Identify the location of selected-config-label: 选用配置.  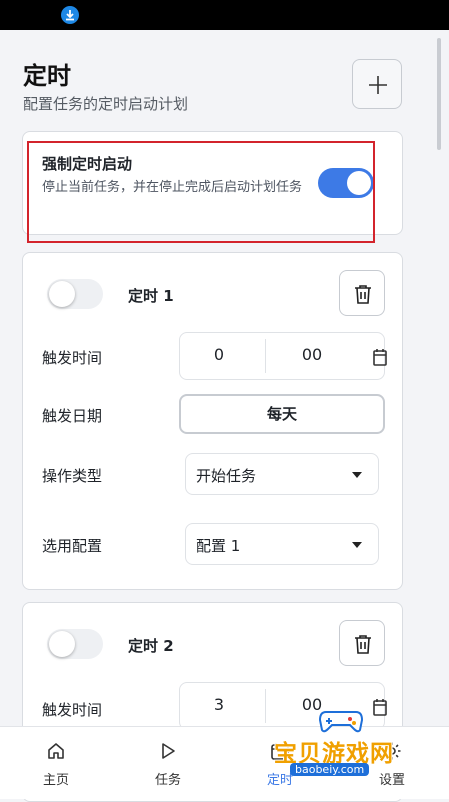
(72, 546).